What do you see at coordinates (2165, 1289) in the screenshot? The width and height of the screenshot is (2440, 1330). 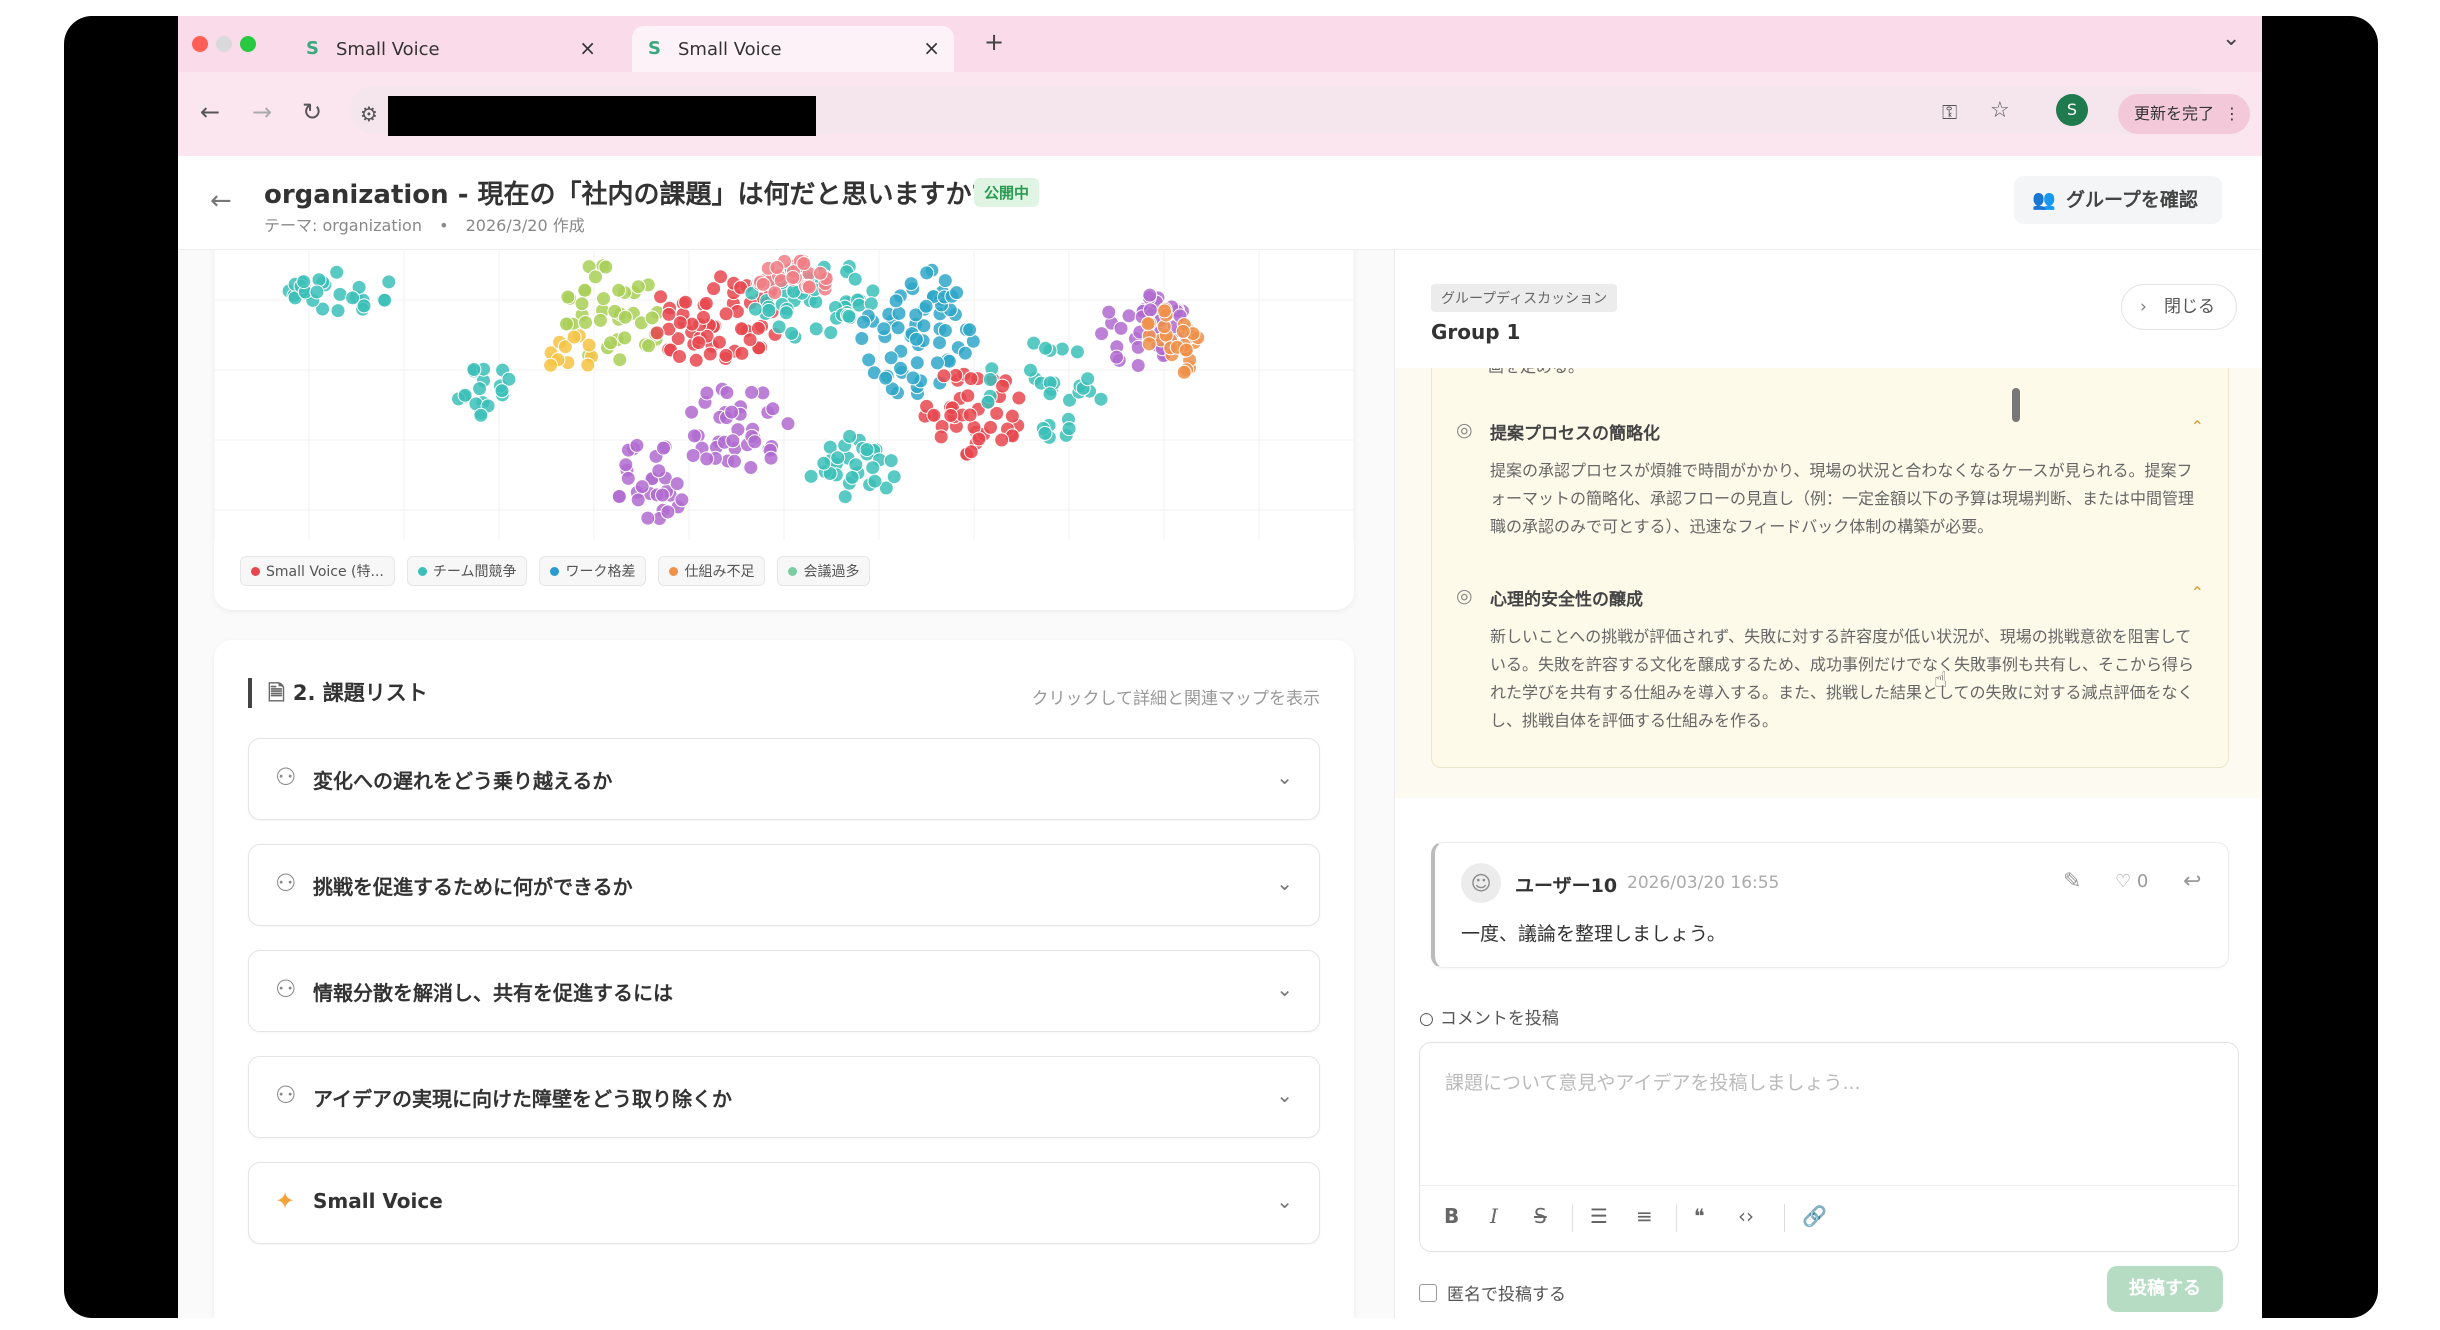 I see `submit-comment-button: 投稿する` at bounding box center [2165, 1289].